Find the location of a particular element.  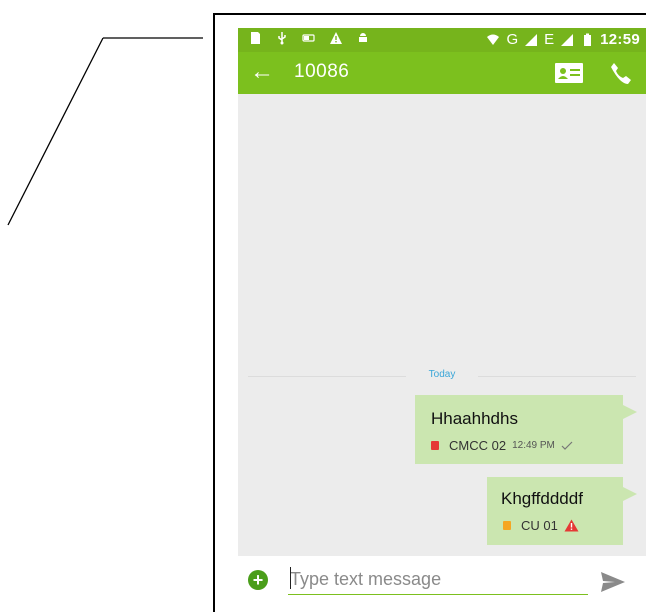

android-debug-icon is located at coordinates (363, 37).